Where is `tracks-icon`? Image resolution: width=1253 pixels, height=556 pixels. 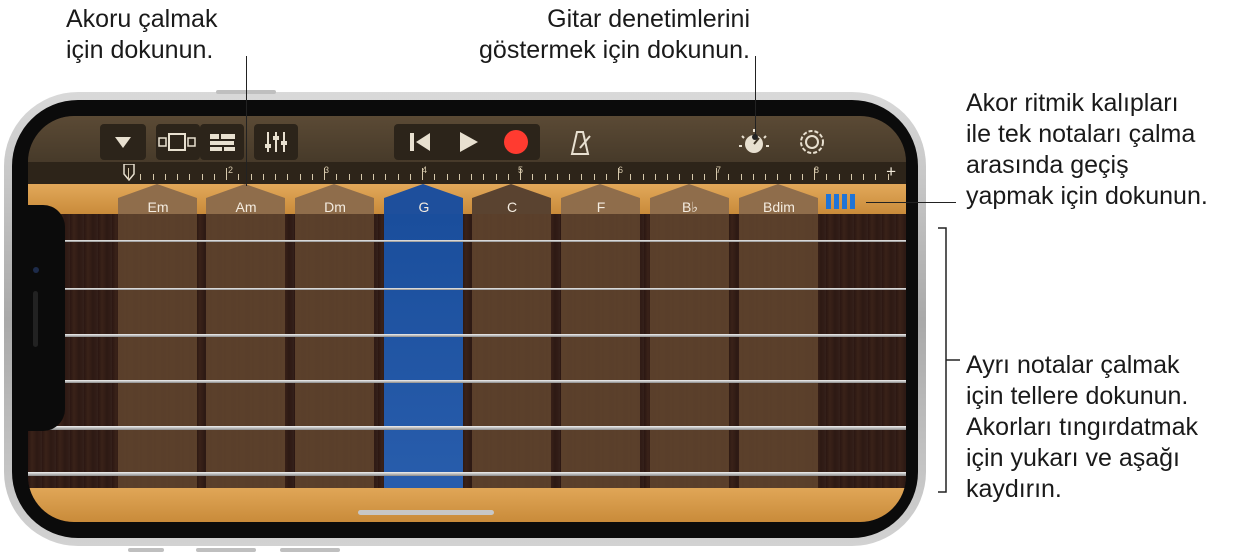 tracks-icon is located at coordinates (222, 142).